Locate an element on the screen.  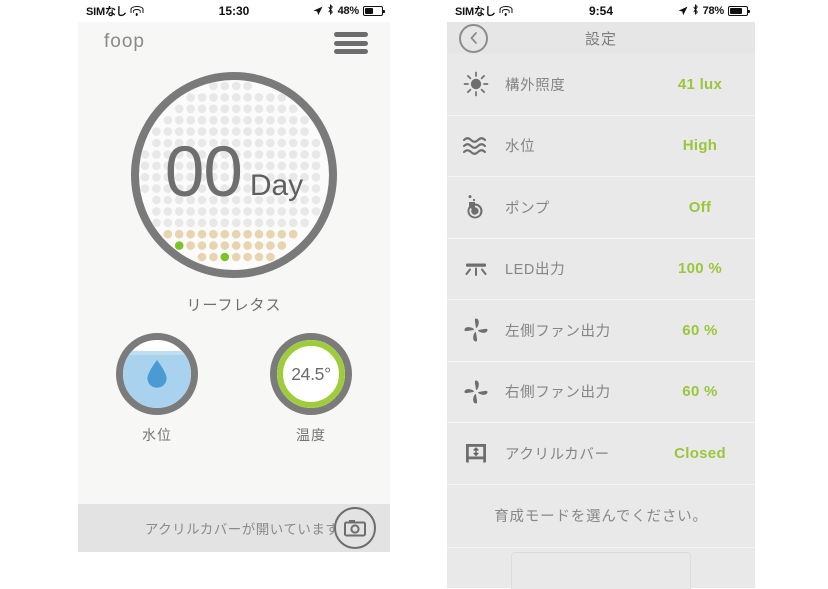
acrylic-cover-icon is located at coordinates (476, 453).